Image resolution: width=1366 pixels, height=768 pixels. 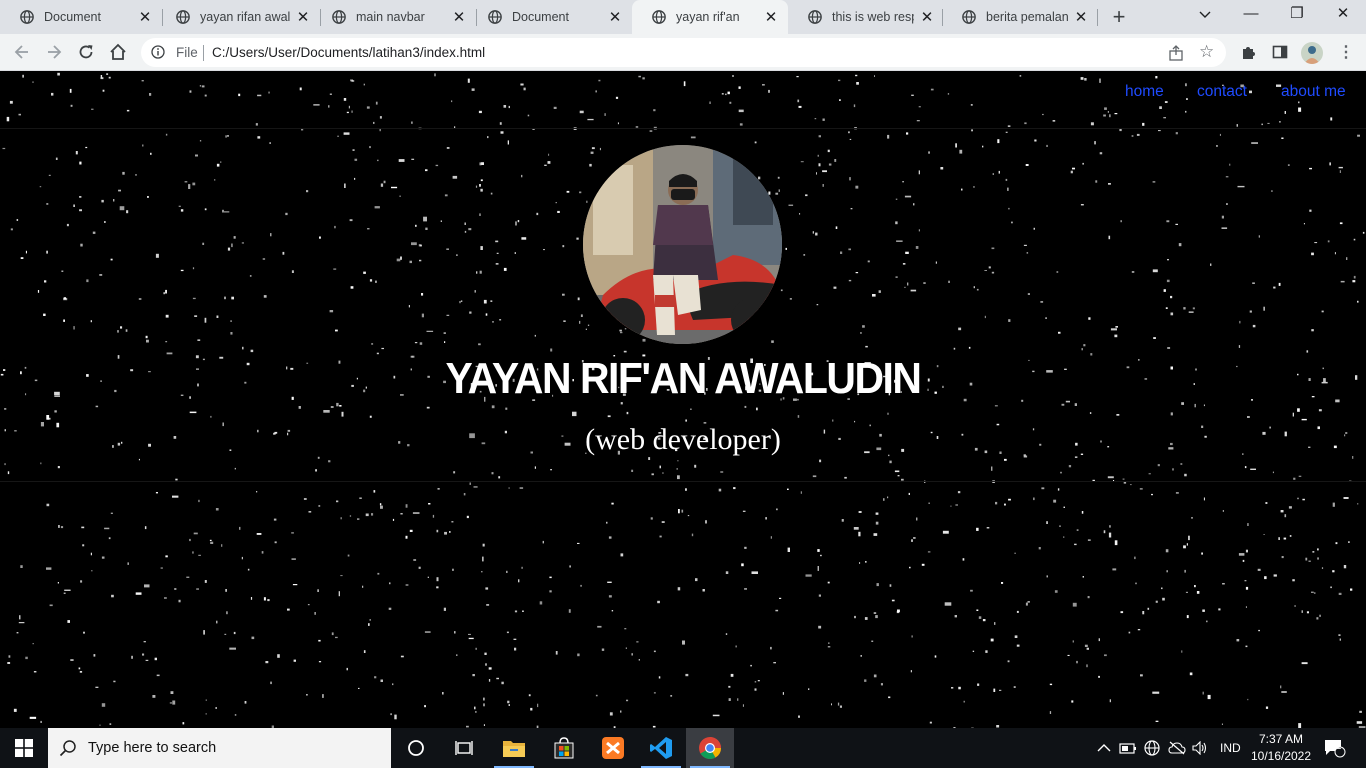 I want to click on browser-tab-4: yayan rif'an ✕, so click(x=710, y=17).